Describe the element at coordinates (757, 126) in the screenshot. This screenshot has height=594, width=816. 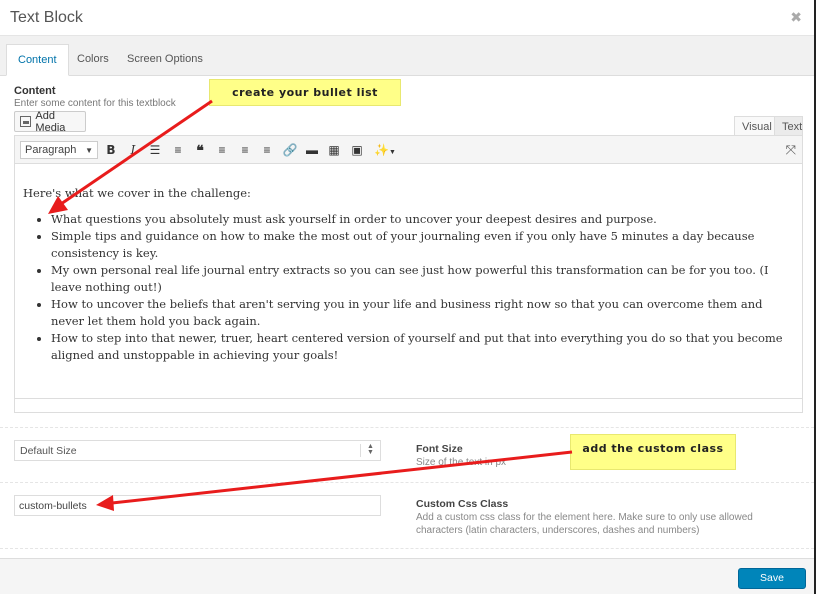
I see `tab-visual: Visual` at that location.